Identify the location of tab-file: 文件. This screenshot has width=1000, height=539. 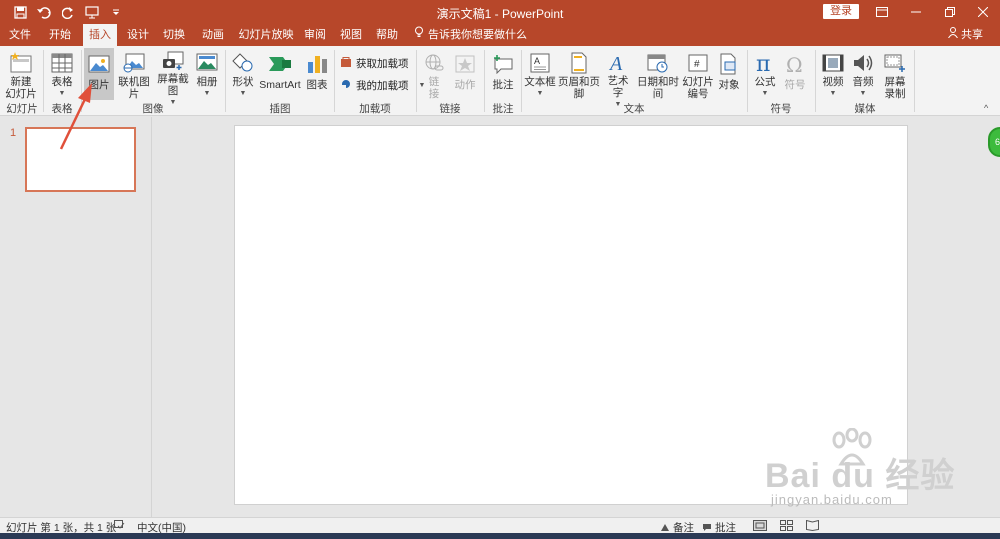
(20, 35).